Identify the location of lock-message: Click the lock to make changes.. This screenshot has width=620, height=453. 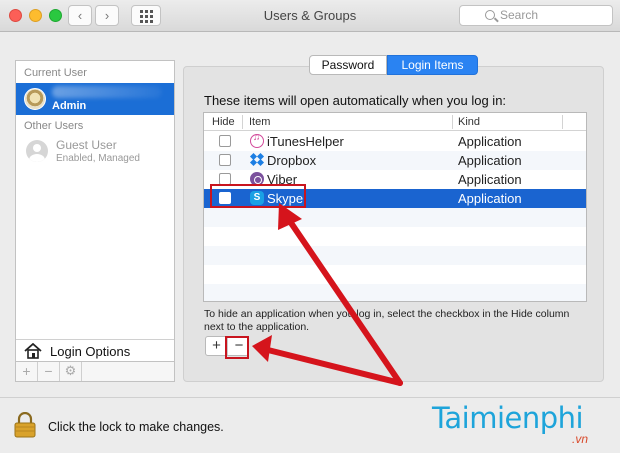
(136, 427).